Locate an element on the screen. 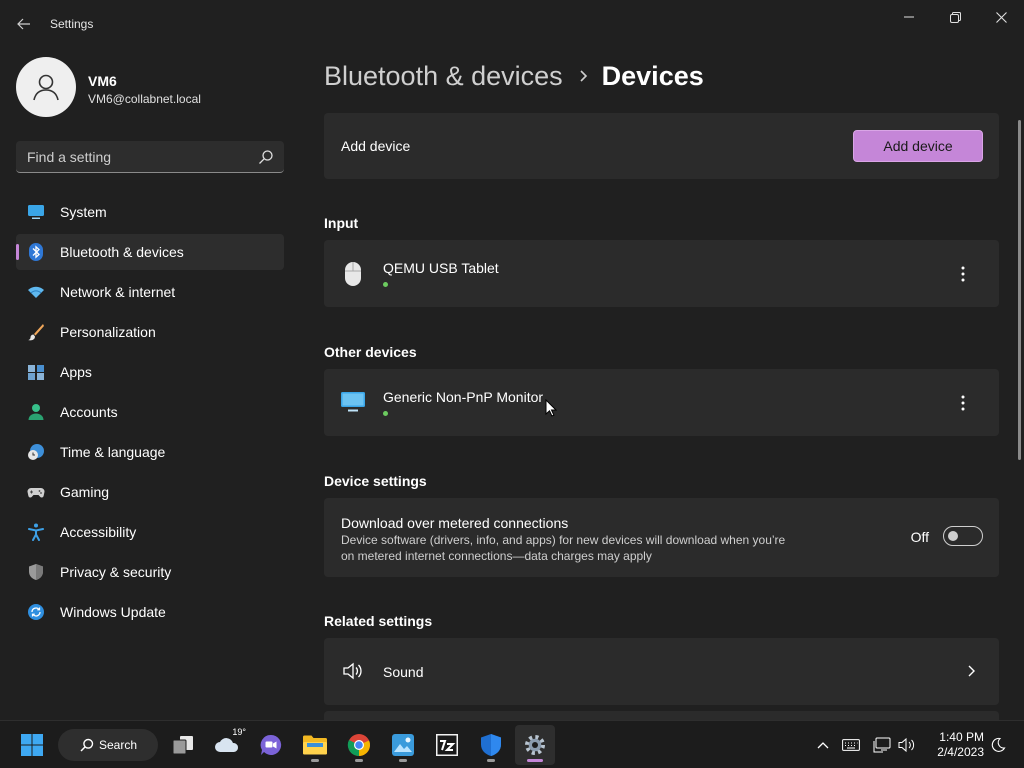 This screenshot has width=1024, height=768. section-title-related-settings: Related settings is located at coordinates (378, 621).